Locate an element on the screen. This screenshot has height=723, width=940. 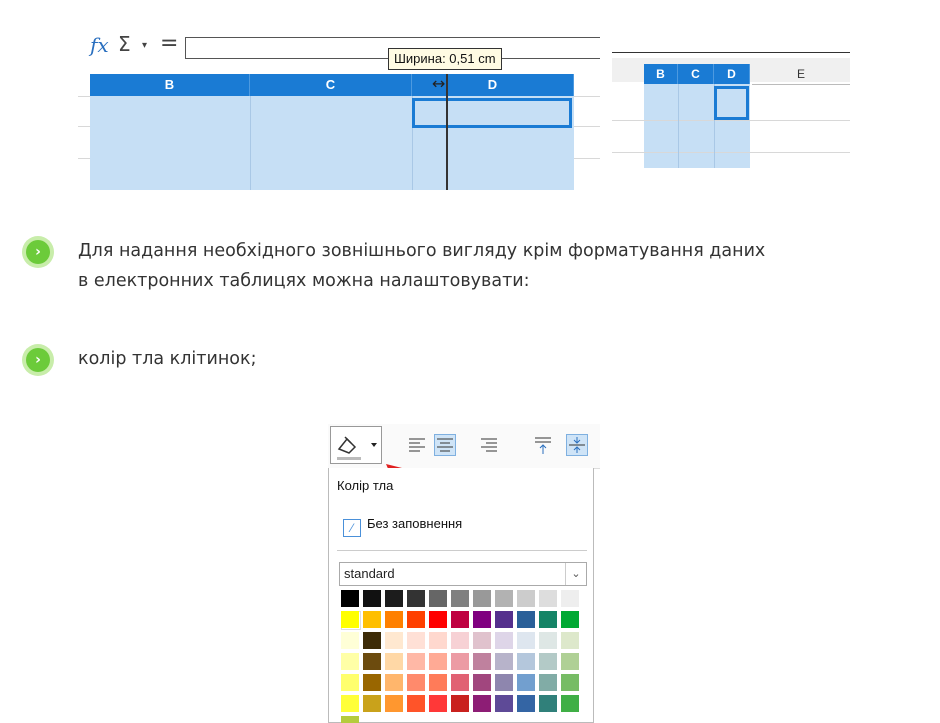
column-resize-guide is located at coordinates (447, 132).